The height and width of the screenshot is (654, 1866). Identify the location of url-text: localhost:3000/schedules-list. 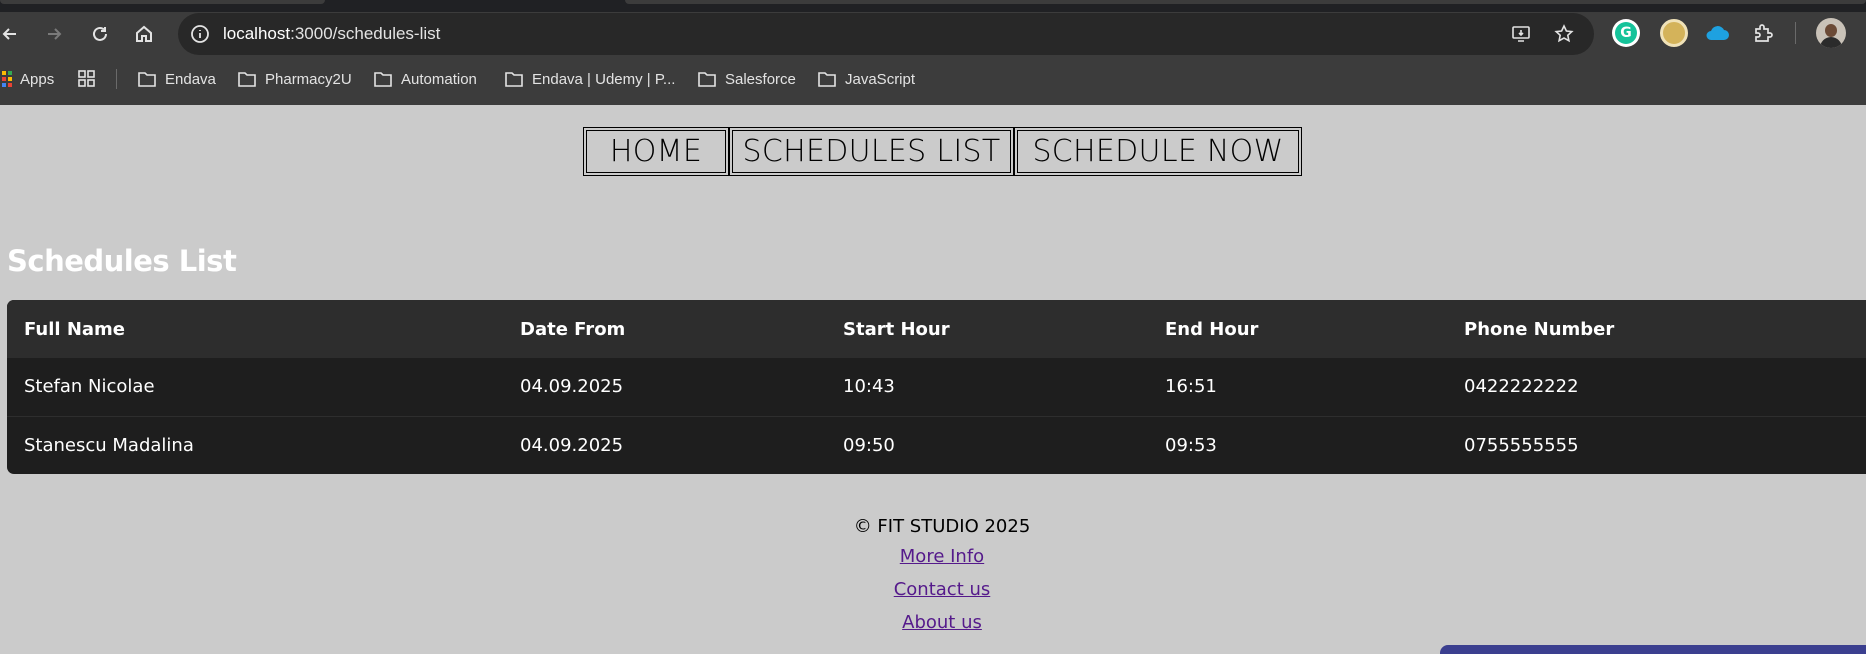
(331, 34).